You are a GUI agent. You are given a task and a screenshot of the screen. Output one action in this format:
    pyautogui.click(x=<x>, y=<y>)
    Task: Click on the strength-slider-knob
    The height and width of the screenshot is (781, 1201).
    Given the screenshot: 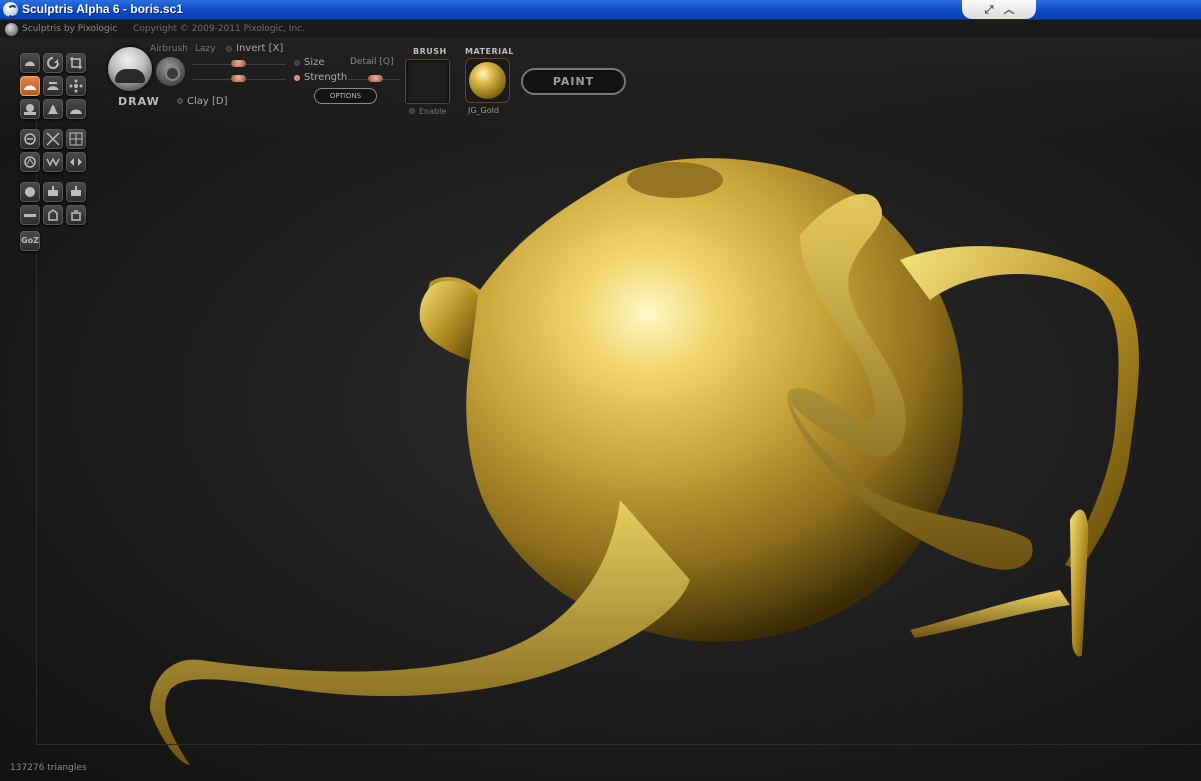 What is the action you would take?
    pyautogui.click(x=238, y=78)
    